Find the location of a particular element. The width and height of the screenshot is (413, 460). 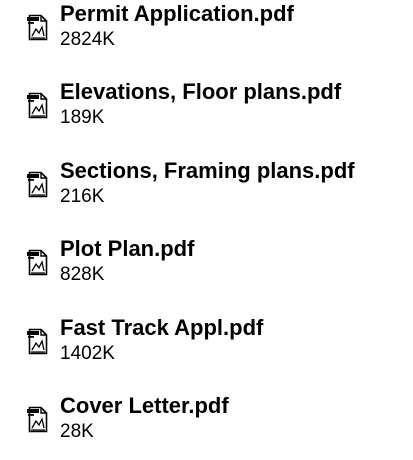

file-link: Cover Letter.pdf is located at coordinates (144, 406).